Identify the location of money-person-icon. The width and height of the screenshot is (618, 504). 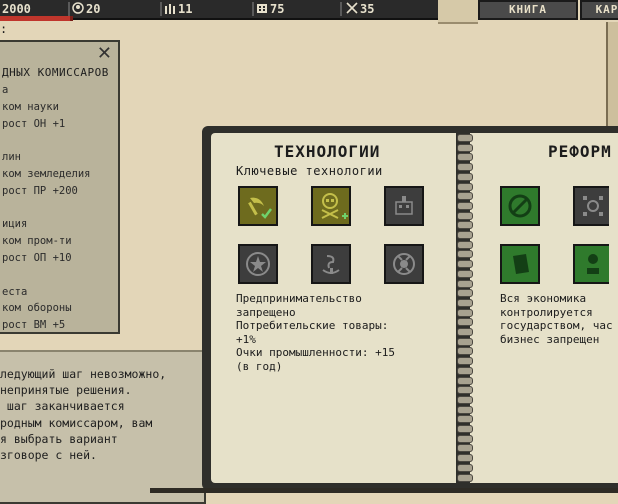
(593, 264).